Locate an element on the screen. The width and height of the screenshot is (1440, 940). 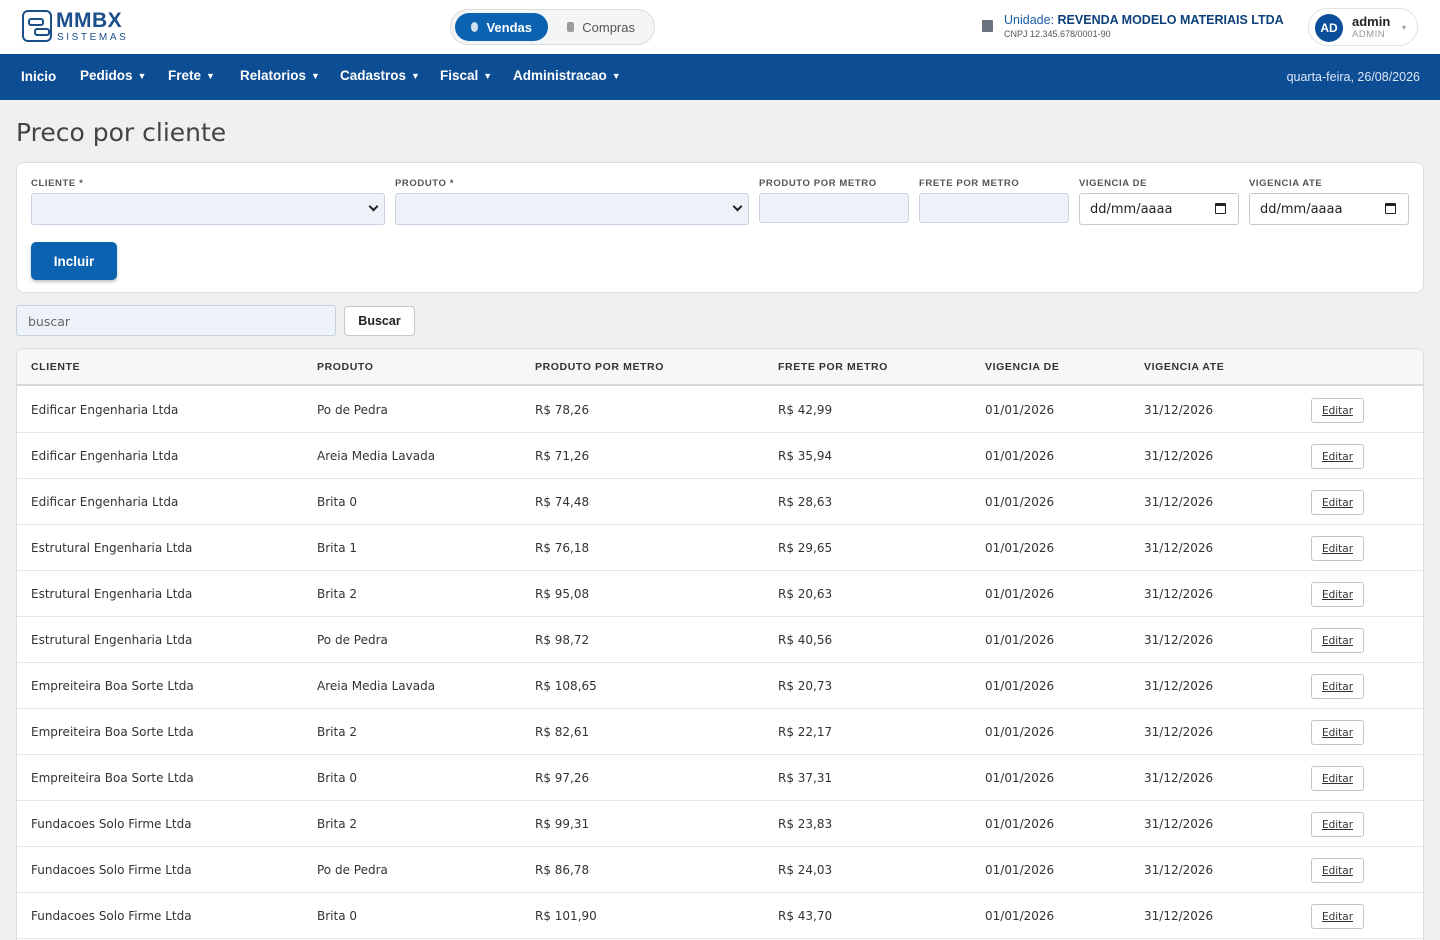
search-input: buscar is located at coordinates (176, 320).